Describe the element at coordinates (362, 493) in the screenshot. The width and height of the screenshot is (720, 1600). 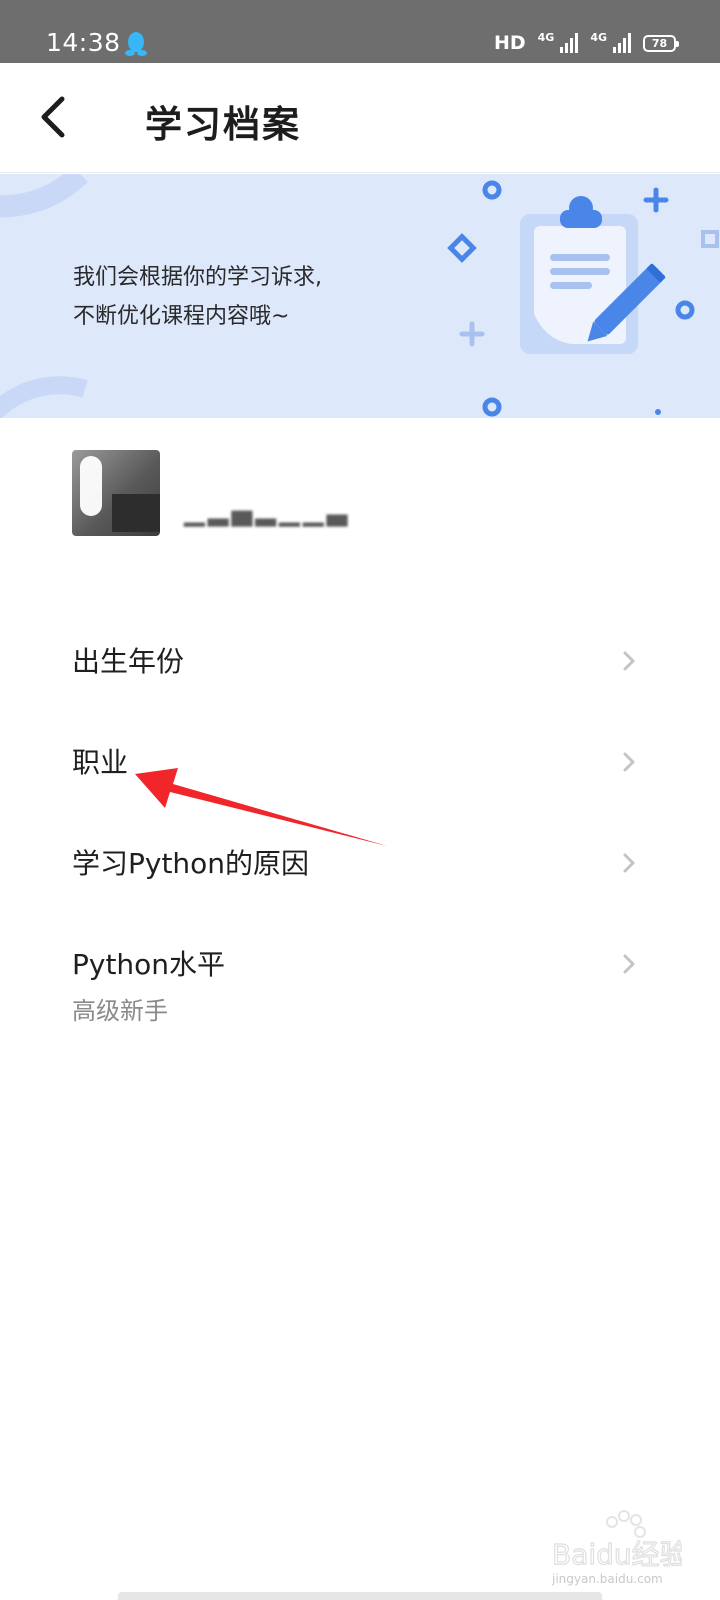
I see `user-profile-row: ▁▂▄▂▁▁▃` at that location.